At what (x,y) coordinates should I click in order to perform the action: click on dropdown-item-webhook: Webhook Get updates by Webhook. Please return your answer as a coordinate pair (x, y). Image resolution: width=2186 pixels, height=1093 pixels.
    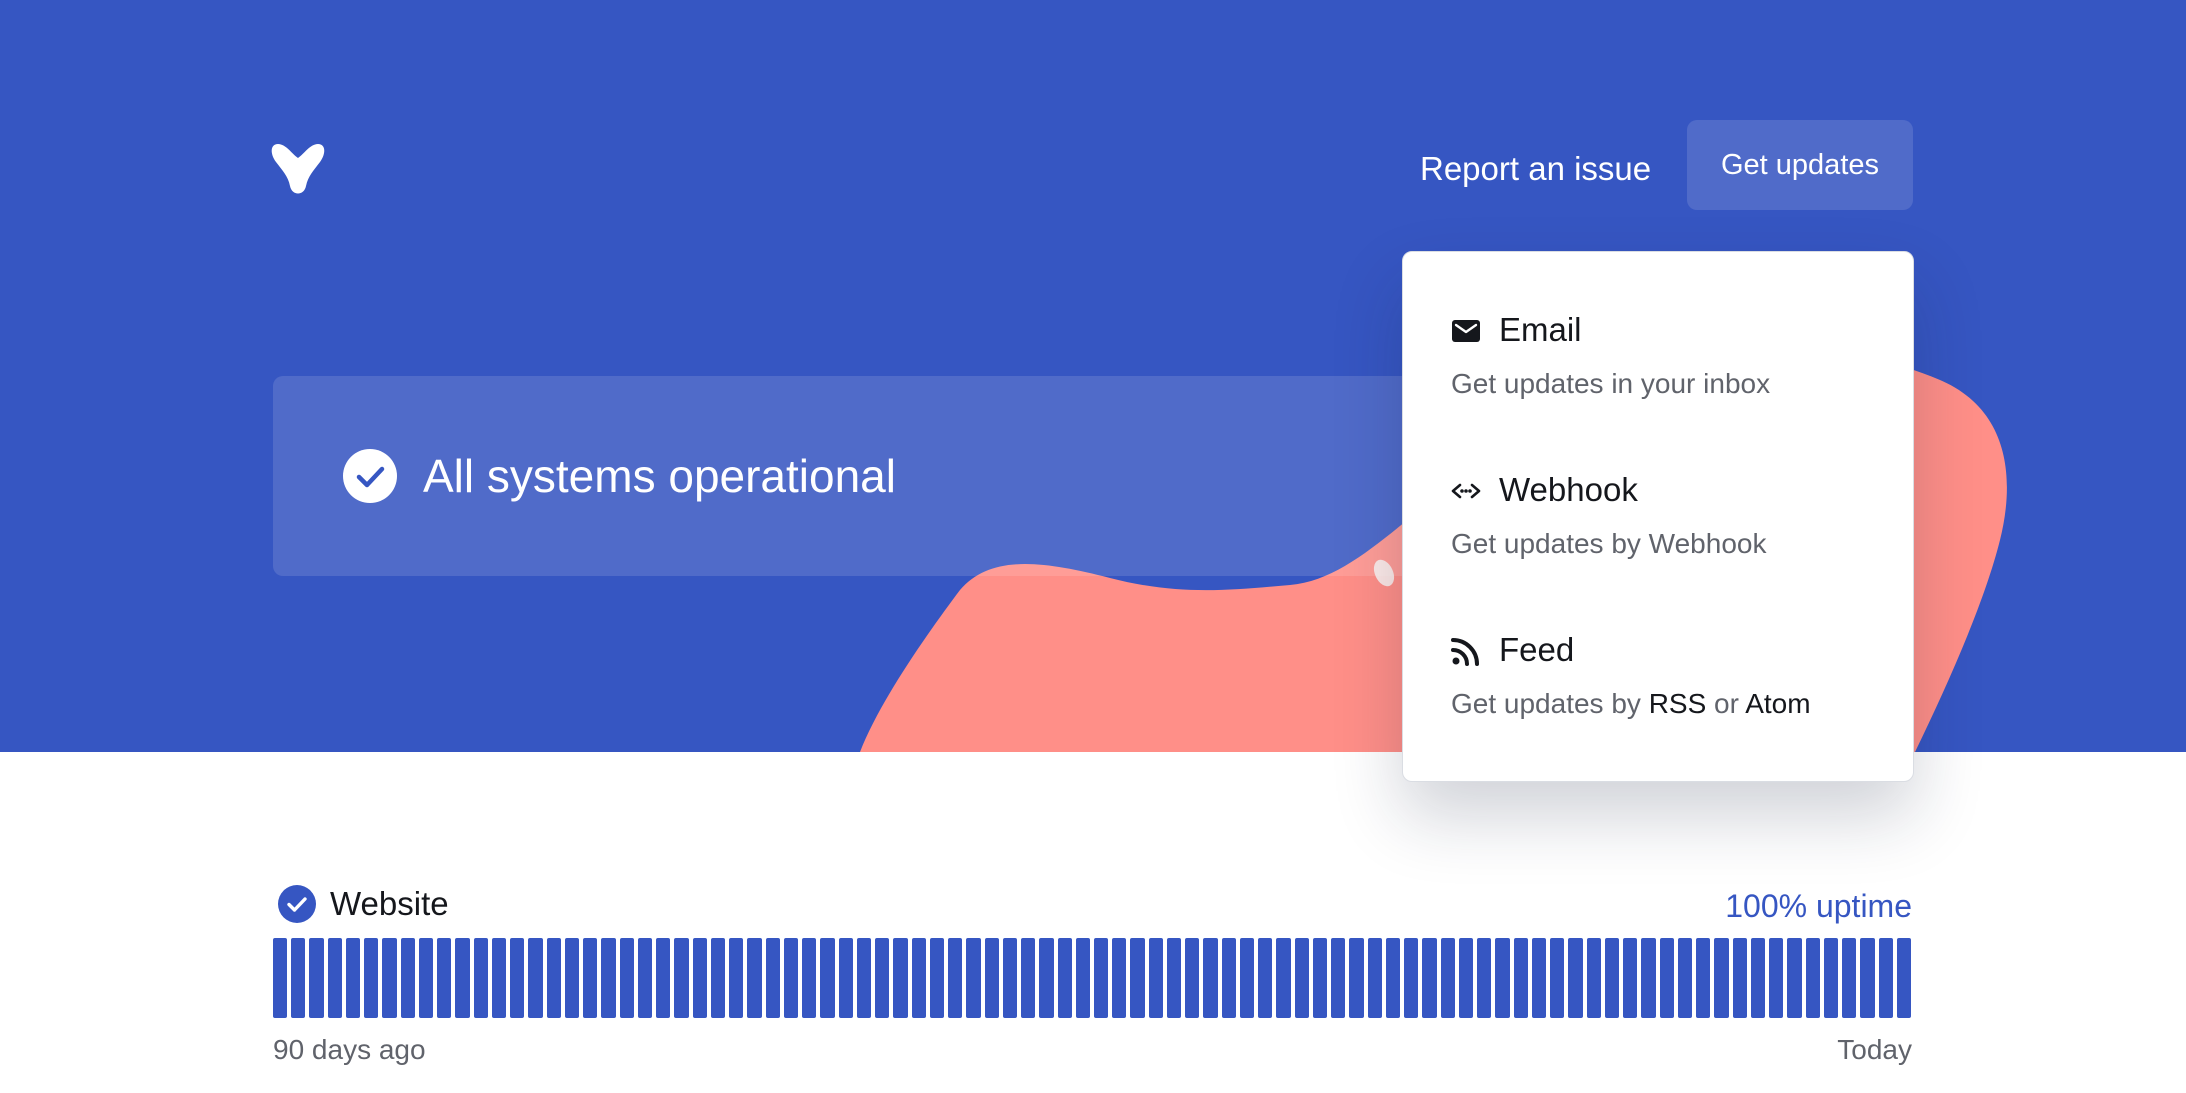
    Looking at the image, I should click on (1671, 515).